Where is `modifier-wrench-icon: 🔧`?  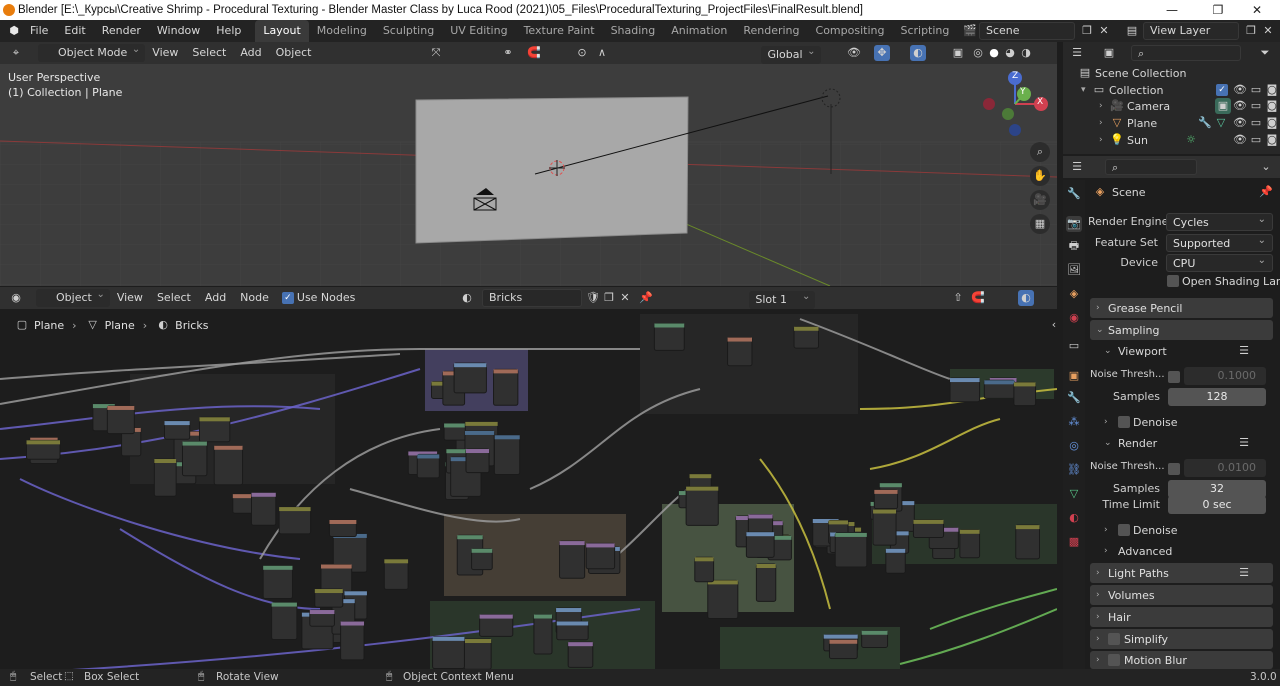
modifier-wrench-icon: 🔧 is located at coordinates (1205, 123).